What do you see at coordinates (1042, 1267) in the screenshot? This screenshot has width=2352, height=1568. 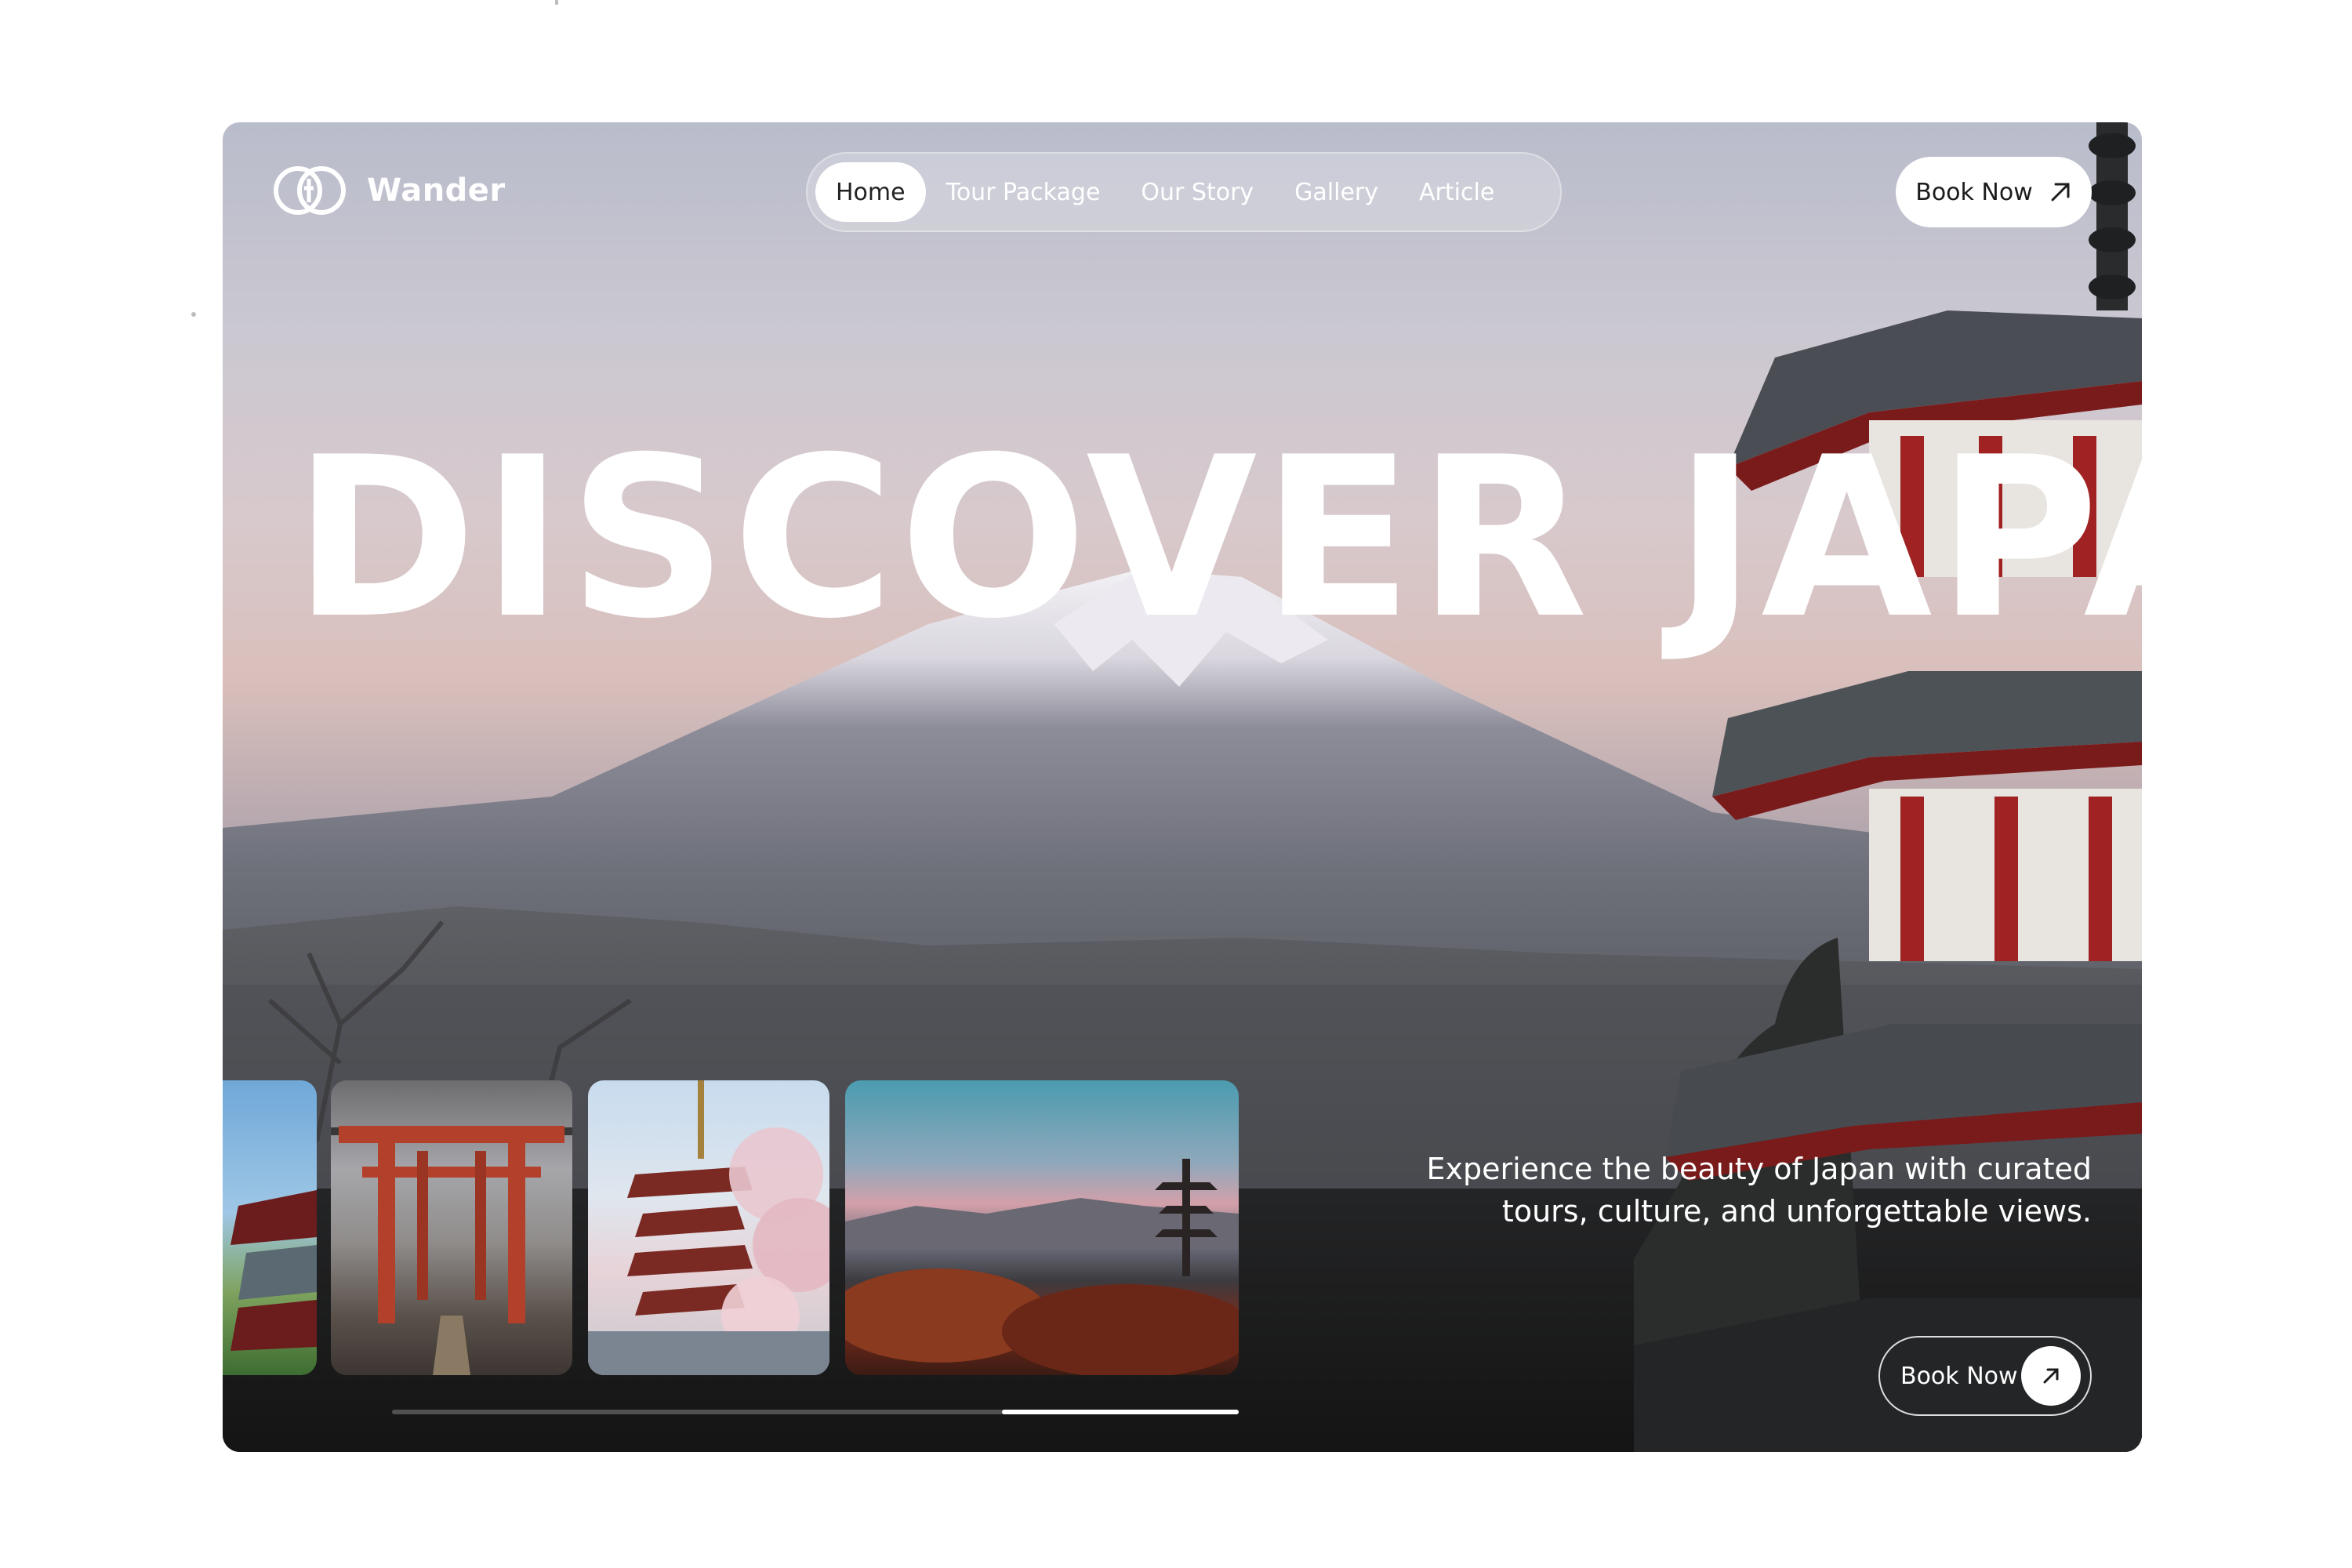 I see `pagoda-landscape-image` at bounding box center [1042, 1267].